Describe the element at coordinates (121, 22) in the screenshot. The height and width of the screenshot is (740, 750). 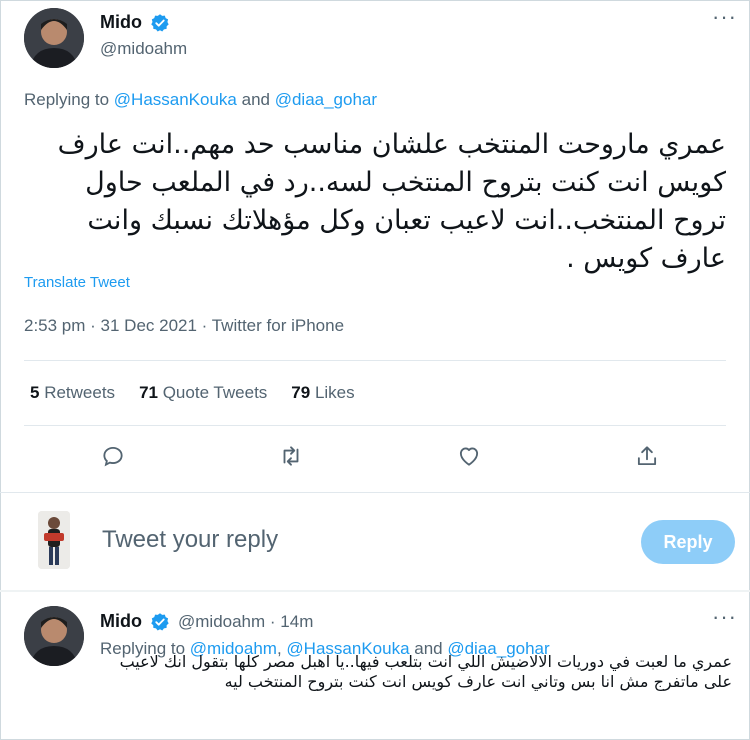
I see `author-name: Mido` at that location.